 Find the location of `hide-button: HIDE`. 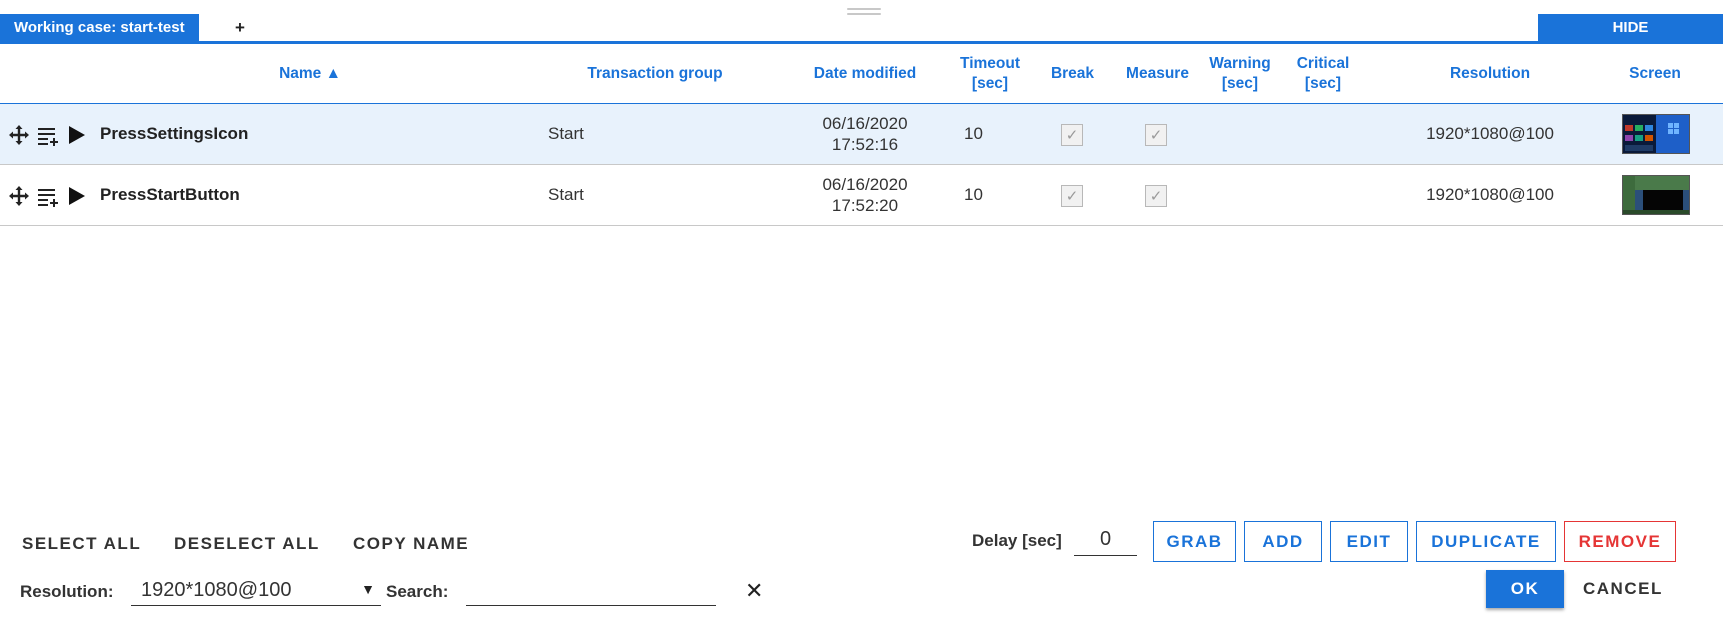

hide-button: HIDE is located at coordinates (1630, 28).